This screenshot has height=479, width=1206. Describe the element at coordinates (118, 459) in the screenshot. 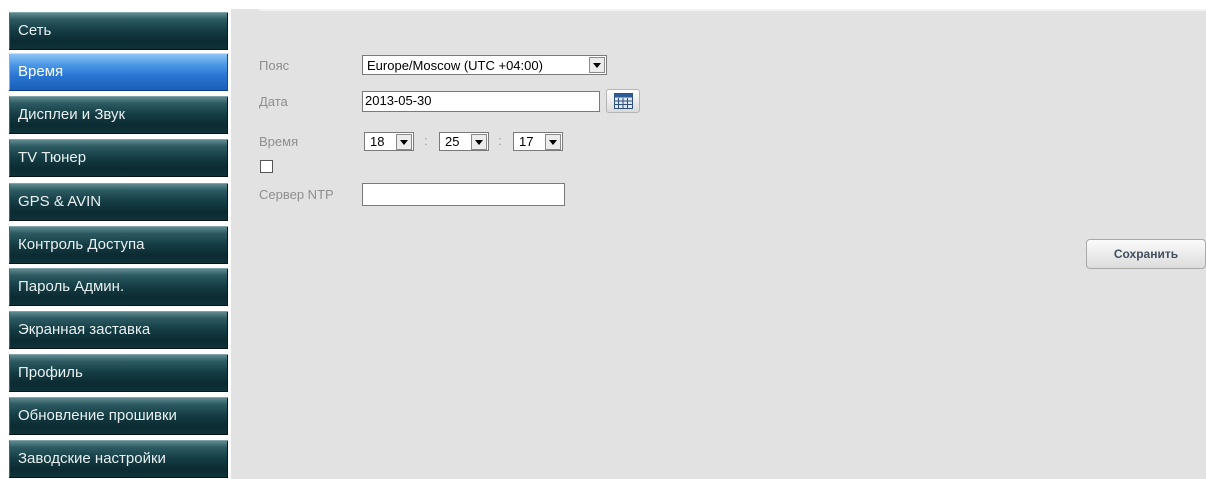

I see `sidebar-item-factory-reset: Заводские настройки` at that location.